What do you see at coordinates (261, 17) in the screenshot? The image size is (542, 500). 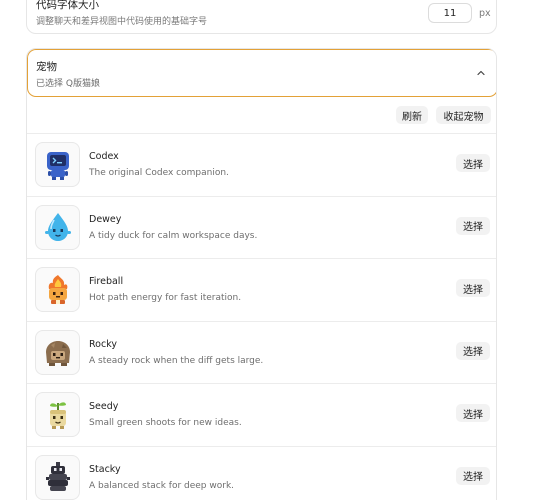 I see `font-size-setting: 代码字体大小 调整聊天和差异视图中代码使用的基础字号 11 px` at bounding box center [261, 17].